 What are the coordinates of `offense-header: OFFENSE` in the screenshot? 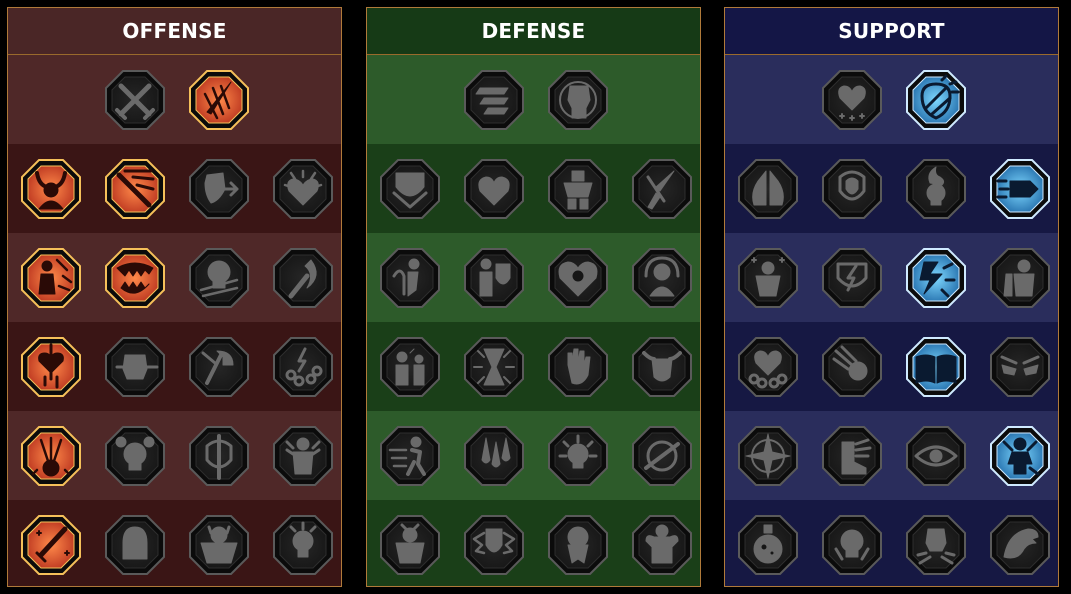 It's located at (174, 32).